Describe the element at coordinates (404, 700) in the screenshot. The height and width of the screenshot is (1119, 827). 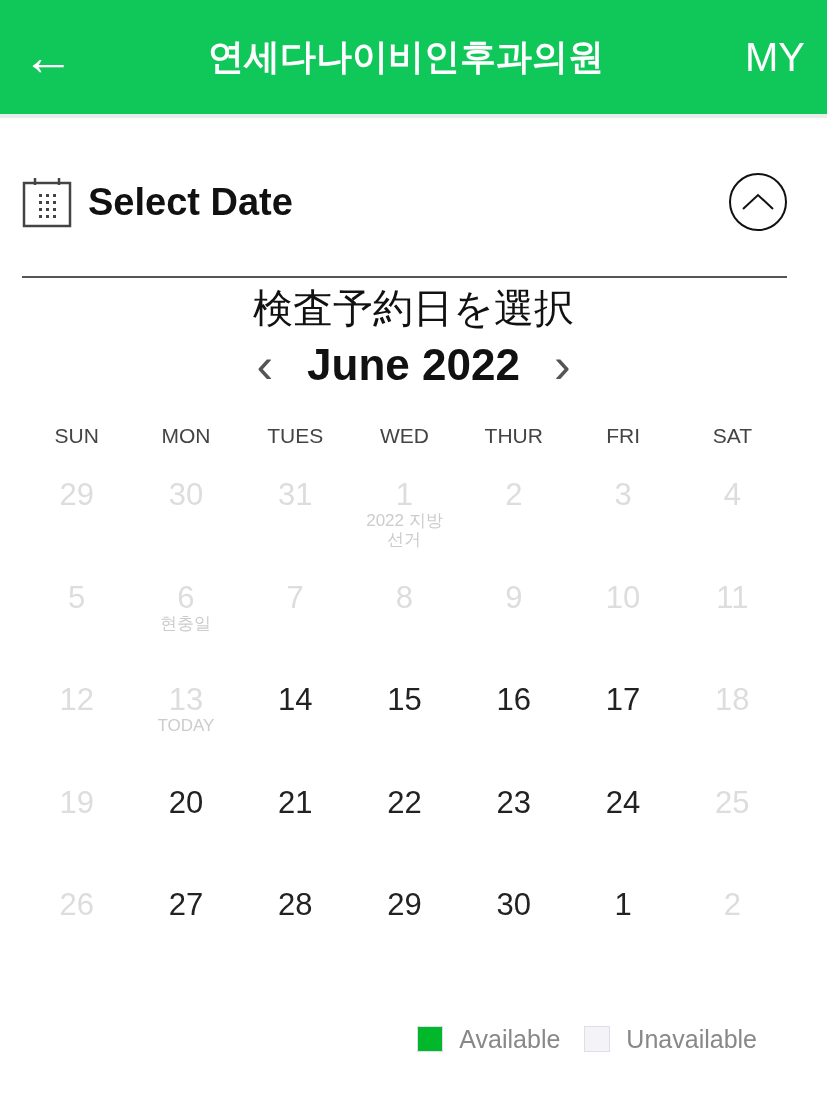
I see `day-button: 15` at that location.